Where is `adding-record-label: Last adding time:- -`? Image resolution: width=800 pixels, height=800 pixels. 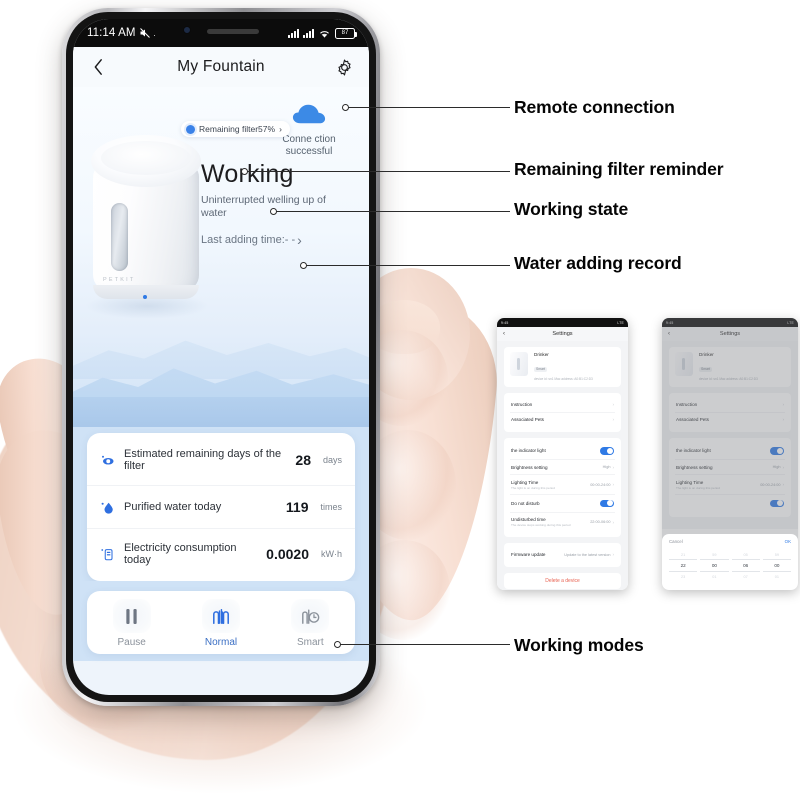
adding-record-label: Last adding time:- - is located at coordinates (248, 240).